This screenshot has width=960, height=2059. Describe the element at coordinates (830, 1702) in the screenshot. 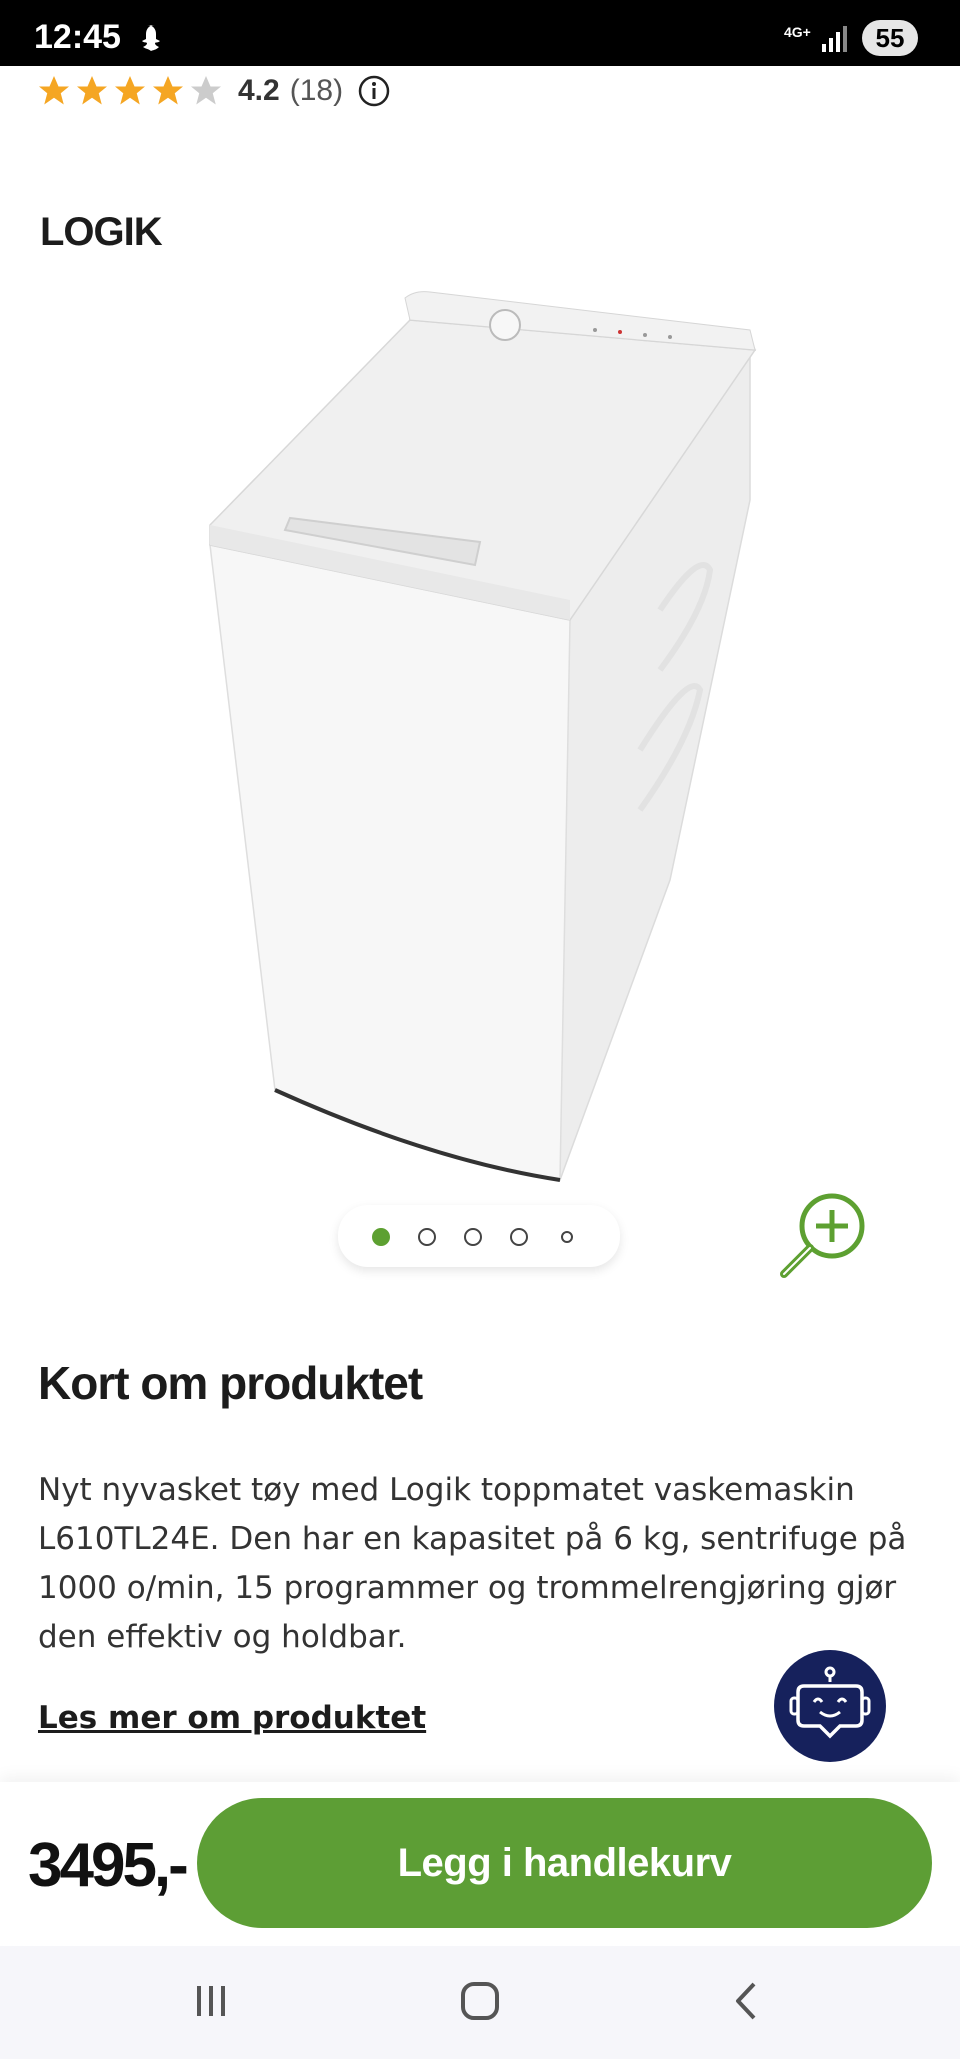

I see `chatbot-icon` at that location.